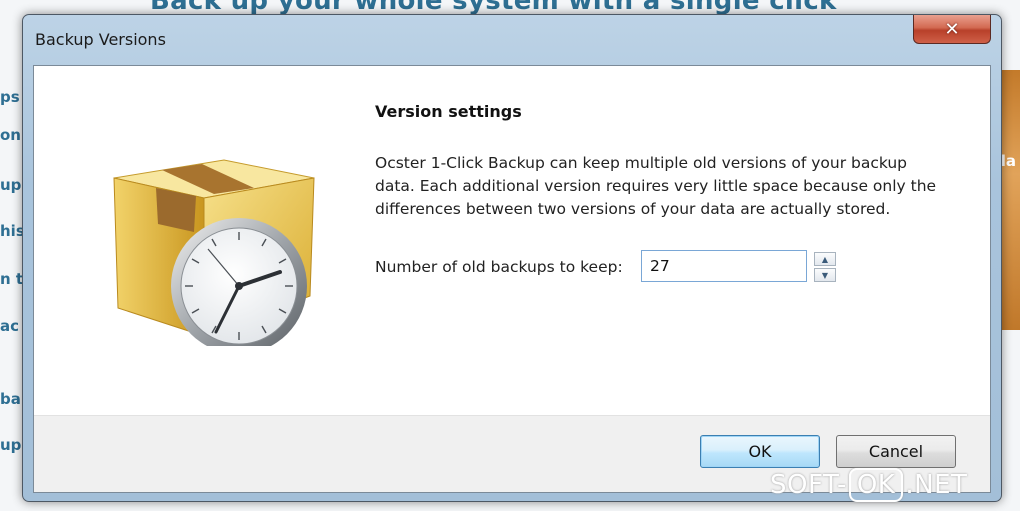 This screenshot has height=511, width=1020. What do you see at coordinates (876, 485) in the screenshot?
I see `watermark-boxed: OK` at bounding box center [876, 485].